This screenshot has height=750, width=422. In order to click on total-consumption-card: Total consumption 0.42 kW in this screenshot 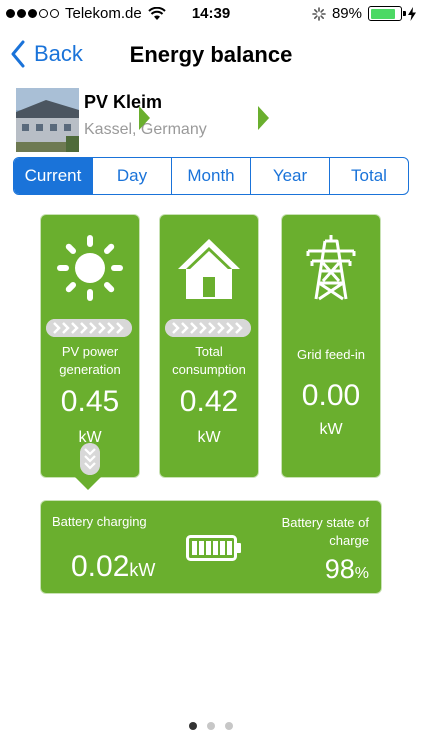, I will do `click(209, 346)`.